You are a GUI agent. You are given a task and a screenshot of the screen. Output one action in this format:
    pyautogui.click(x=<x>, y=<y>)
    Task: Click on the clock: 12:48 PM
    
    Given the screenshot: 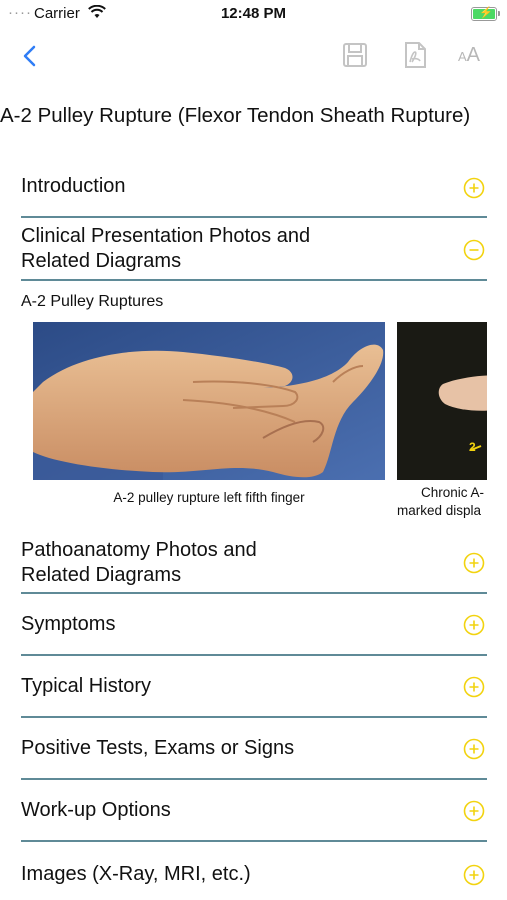 What is the action you would take?
    pyautogui.click(x=253, y=13)
    